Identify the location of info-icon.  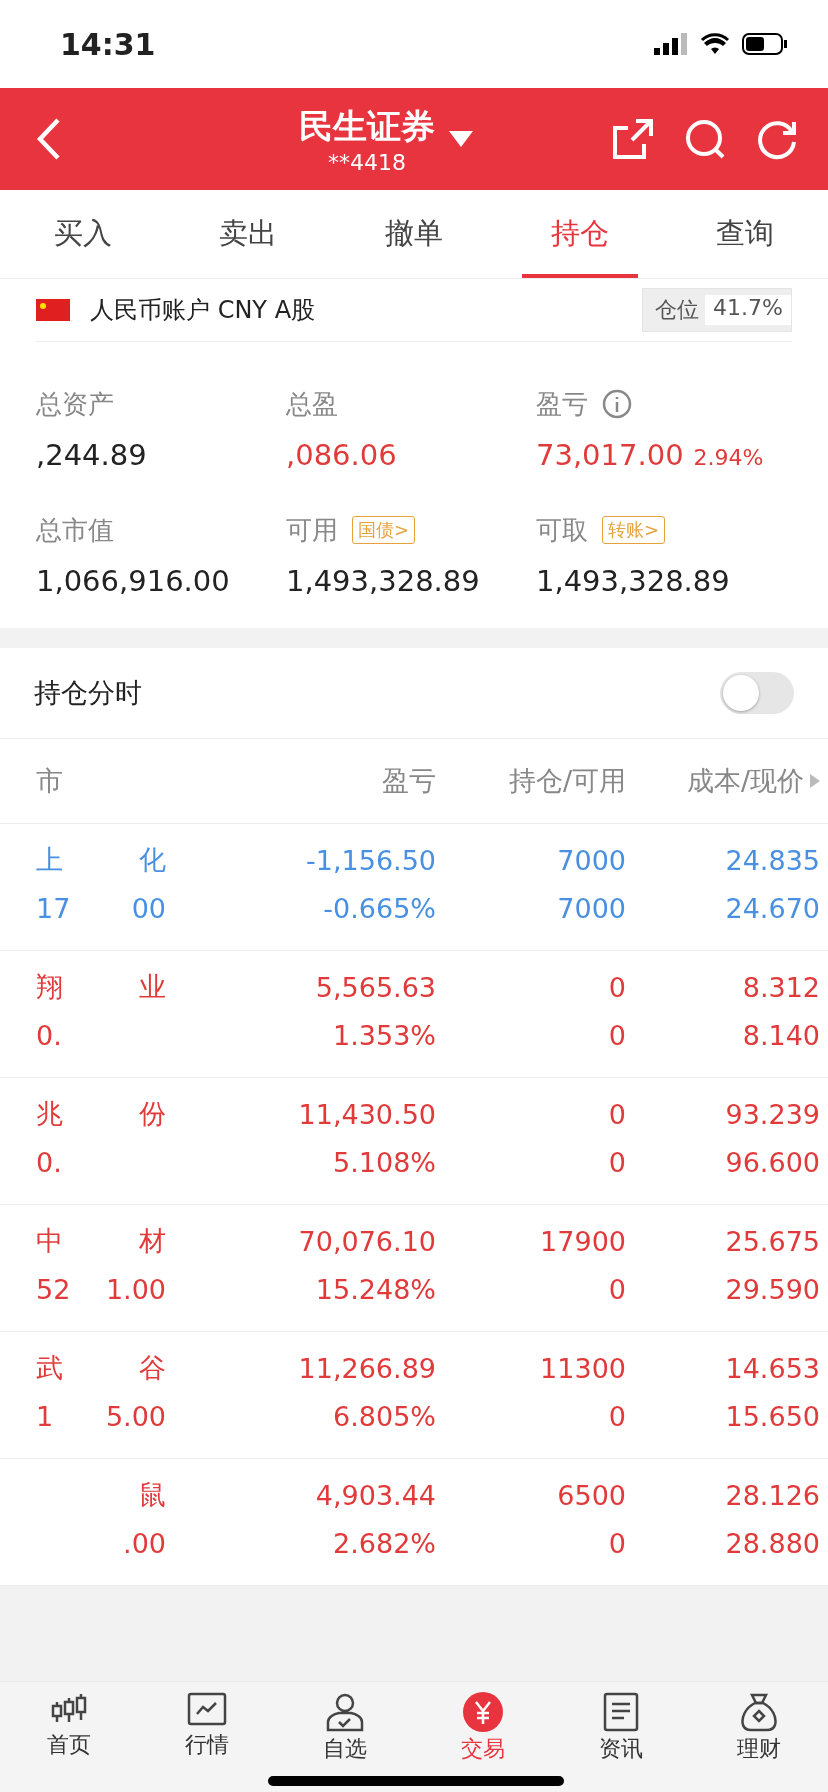
(617, 404).